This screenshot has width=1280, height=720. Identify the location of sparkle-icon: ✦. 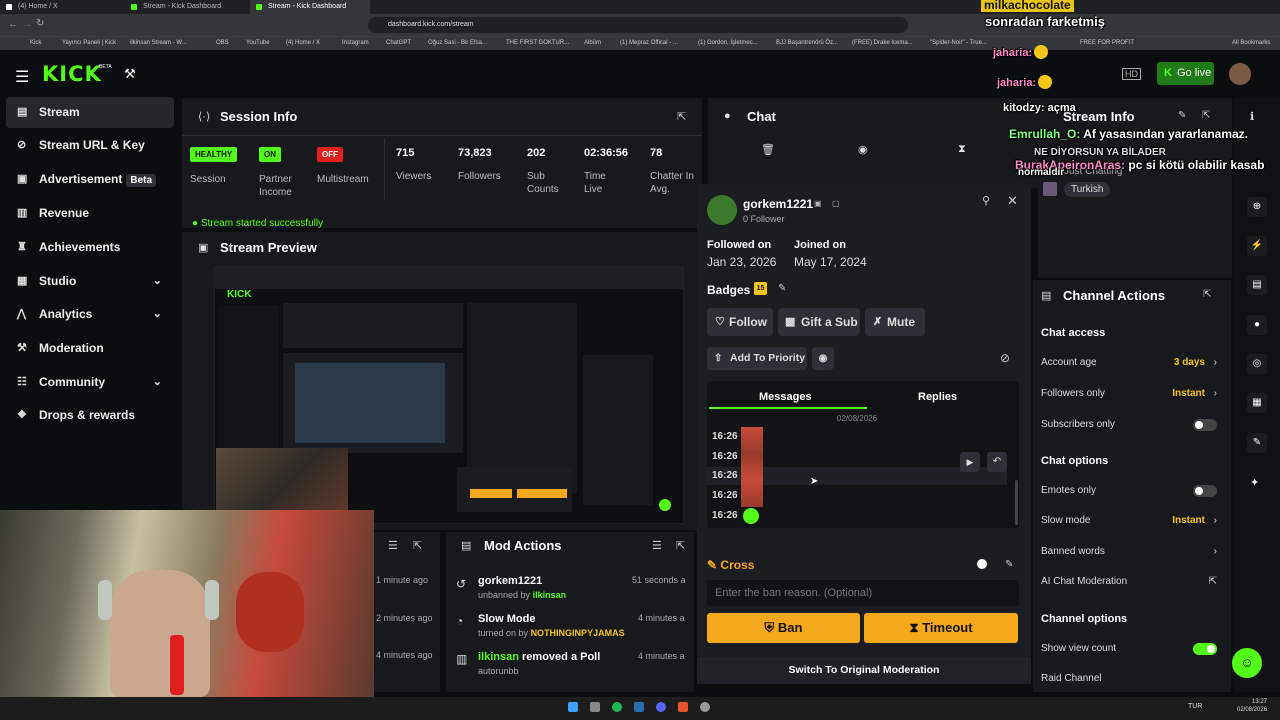
(1254, 482).